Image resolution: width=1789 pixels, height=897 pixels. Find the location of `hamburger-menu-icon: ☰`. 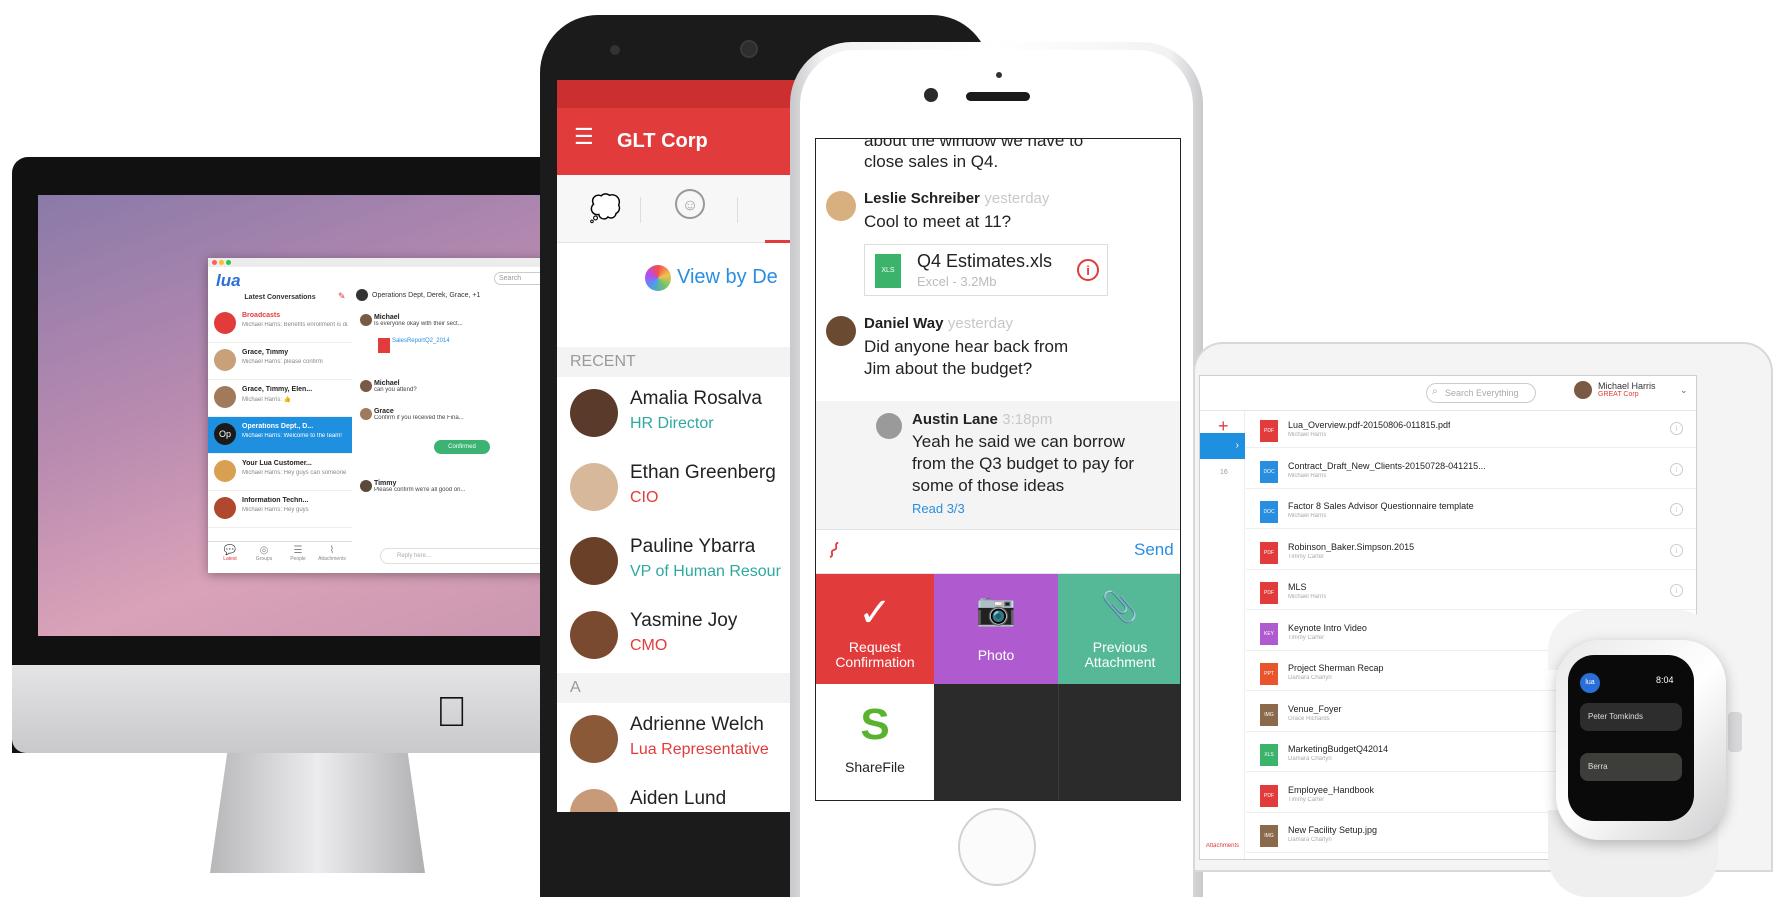

hamburger-menu-icon: ☰ is located at coordinates (584, 137).